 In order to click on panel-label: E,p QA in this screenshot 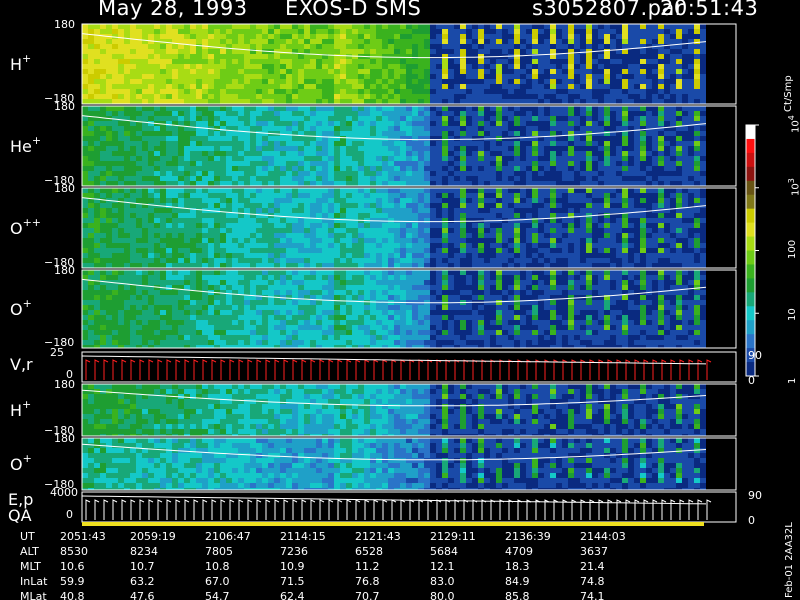, I will do `click(21, 507)`.